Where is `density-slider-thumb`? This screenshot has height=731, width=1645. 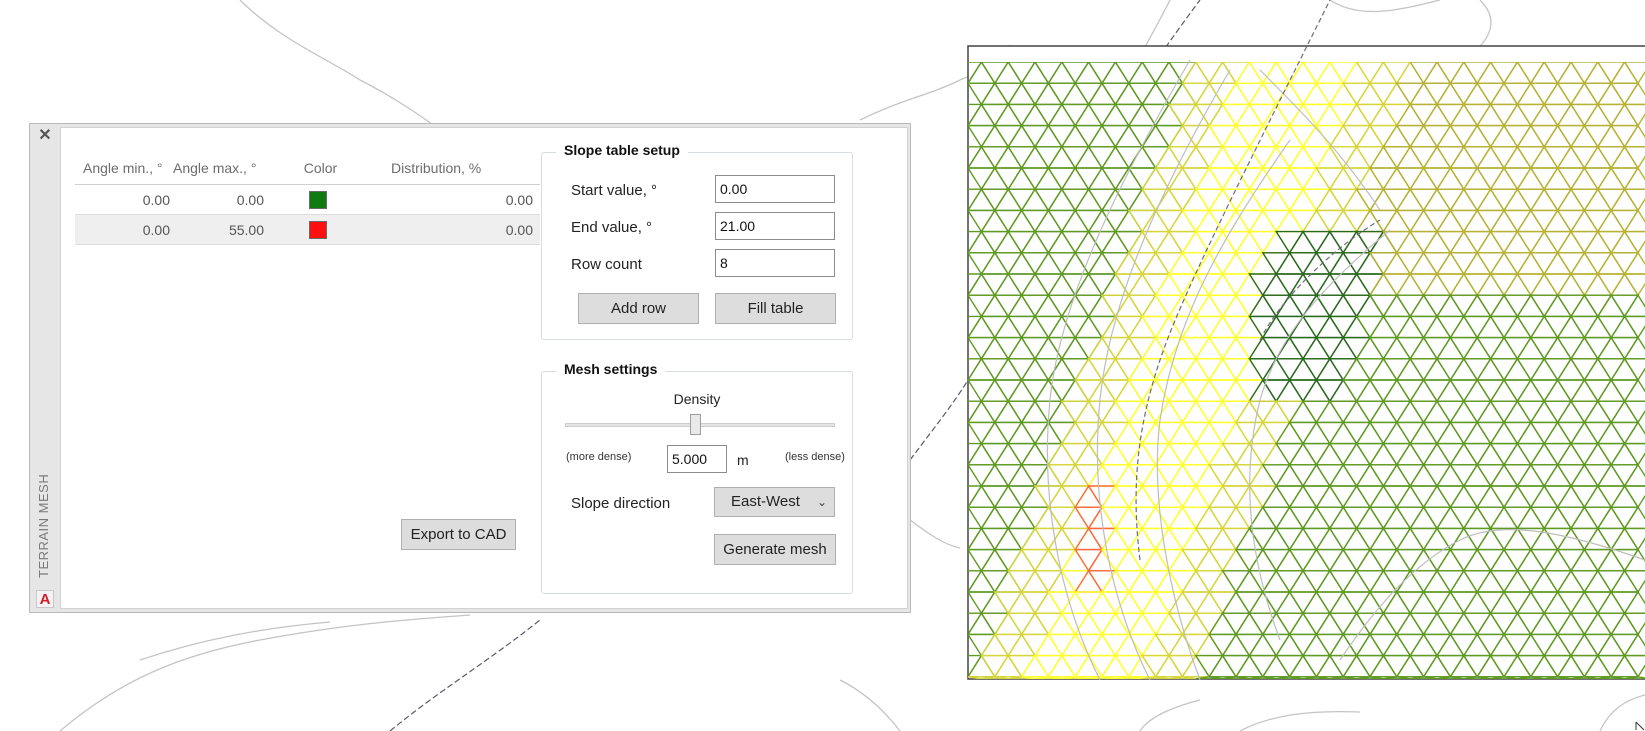 density-slider-thumb is located at coordinates (695, 424).